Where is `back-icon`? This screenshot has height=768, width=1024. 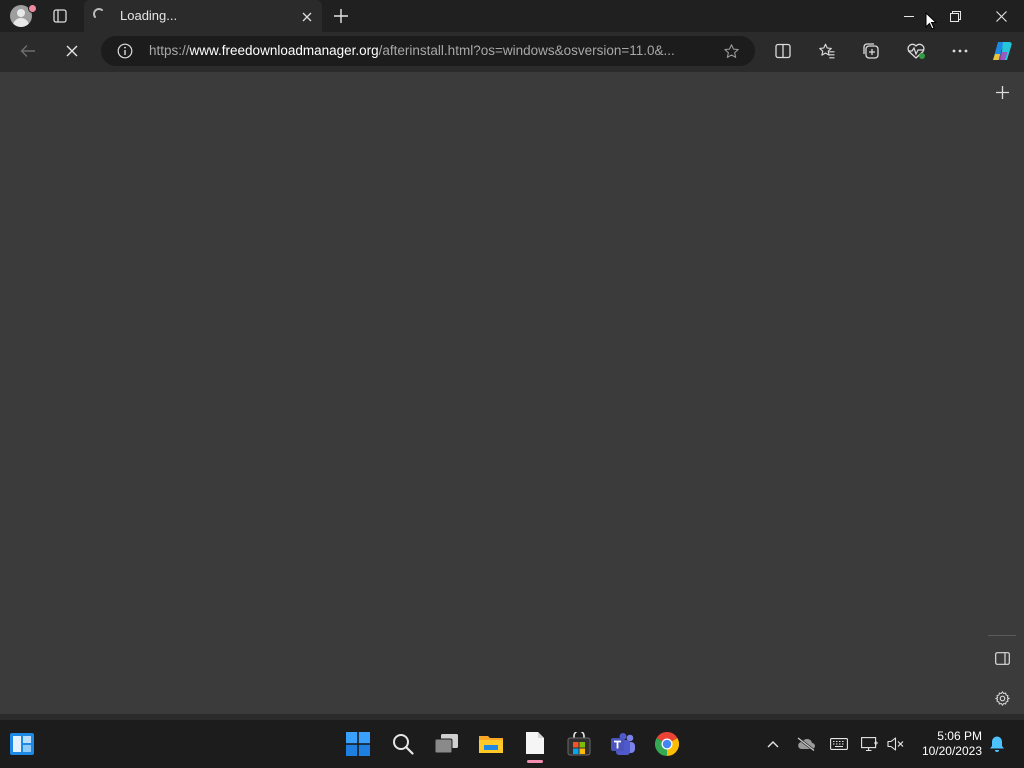
back-icon is located at coordinates (28, 51).